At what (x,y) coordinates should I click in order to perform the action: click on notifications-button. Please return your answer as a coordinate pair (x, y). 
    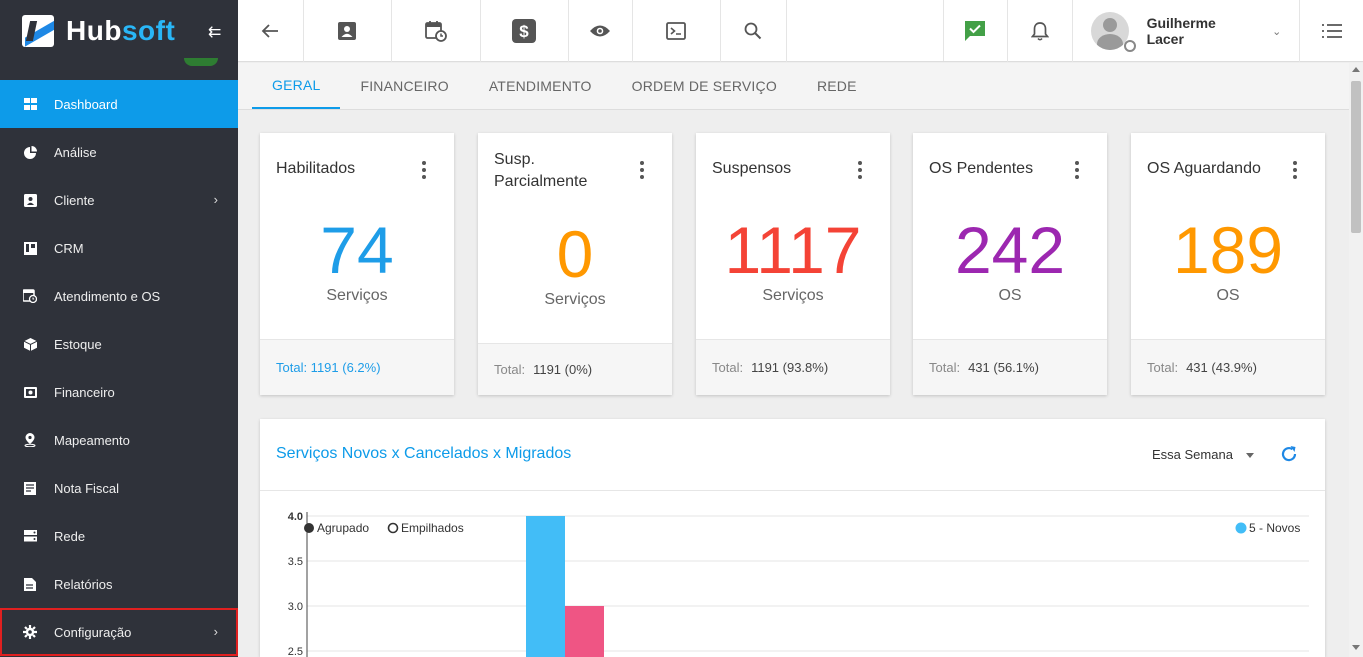
    Looking at the image, I should click on (1040, 31).